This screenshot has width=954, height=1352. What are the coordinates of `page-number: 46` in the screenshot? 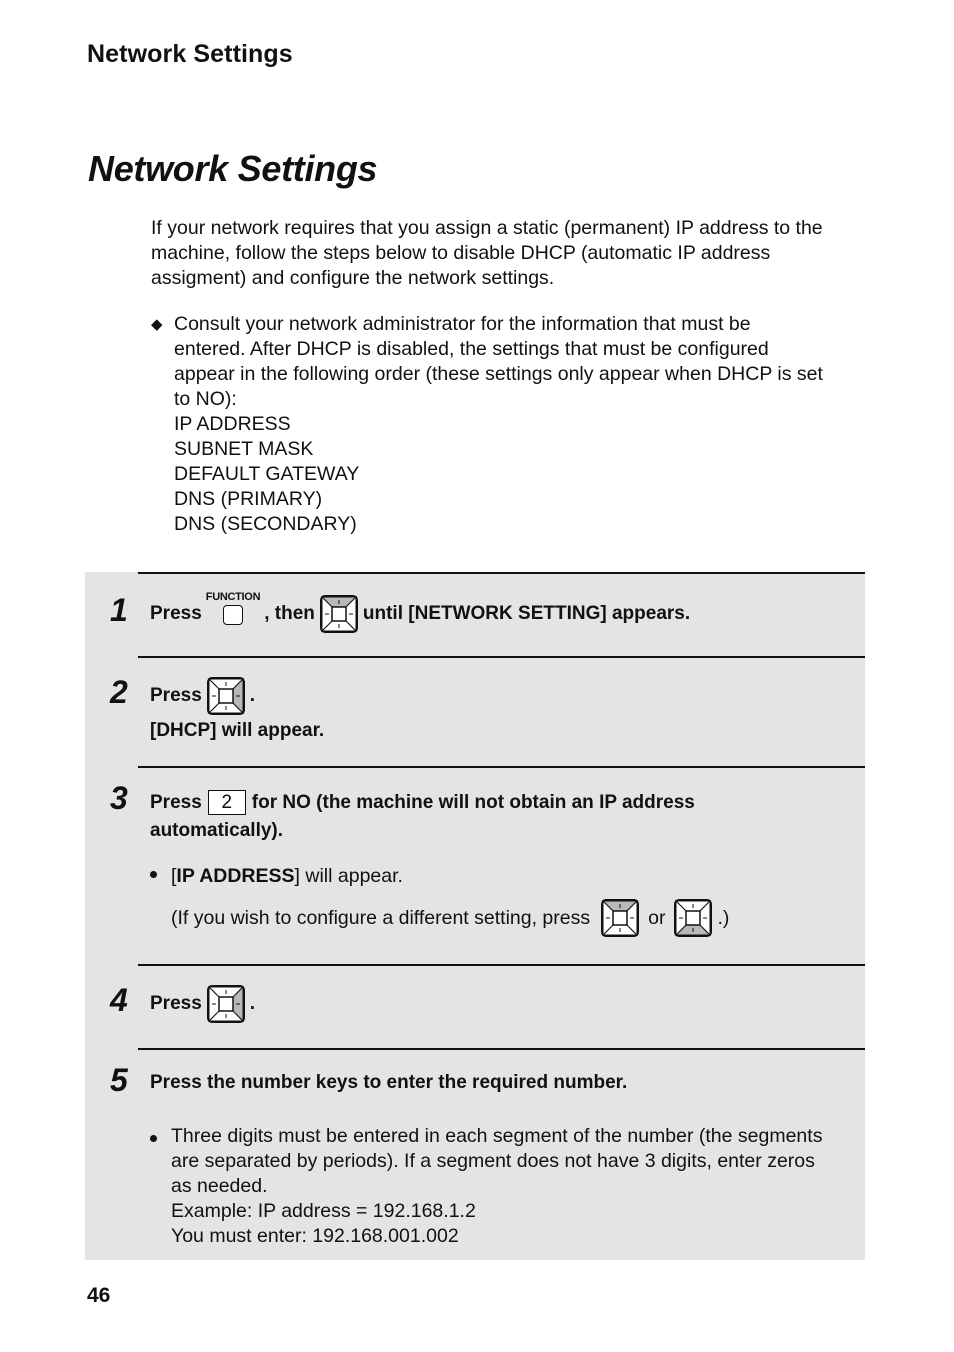 It's located at (99, 1295).